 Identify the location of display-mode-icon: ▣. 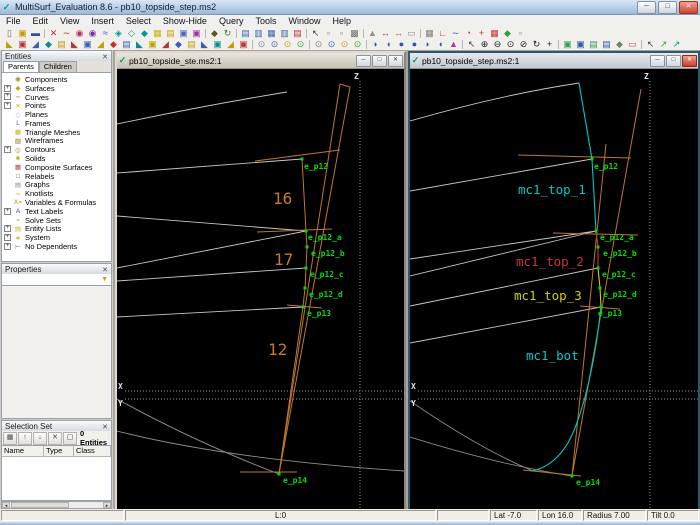
(567, 44).